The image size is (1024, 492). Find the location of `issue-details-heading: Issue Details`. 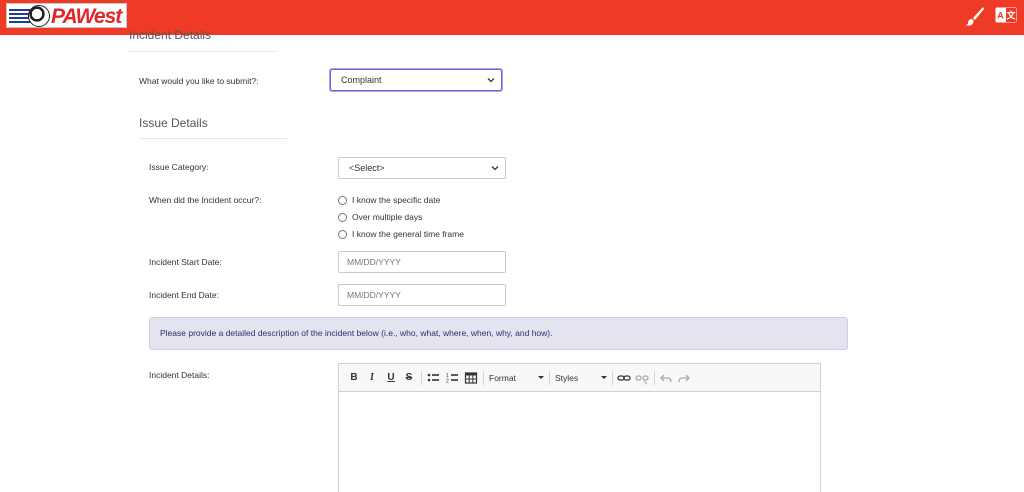

issue-details-heading: Issue Details is located at coordinates (173, 123).